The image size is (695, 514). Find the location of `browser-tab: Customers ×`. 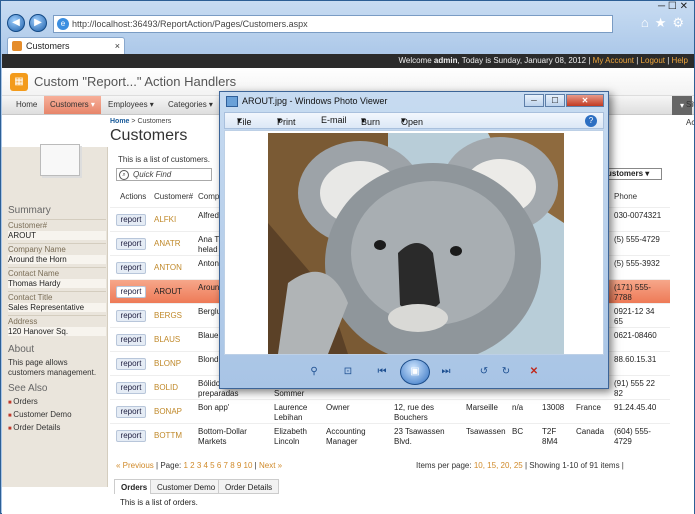

browser-tab: Customers × is located at coordinates (66, 45).